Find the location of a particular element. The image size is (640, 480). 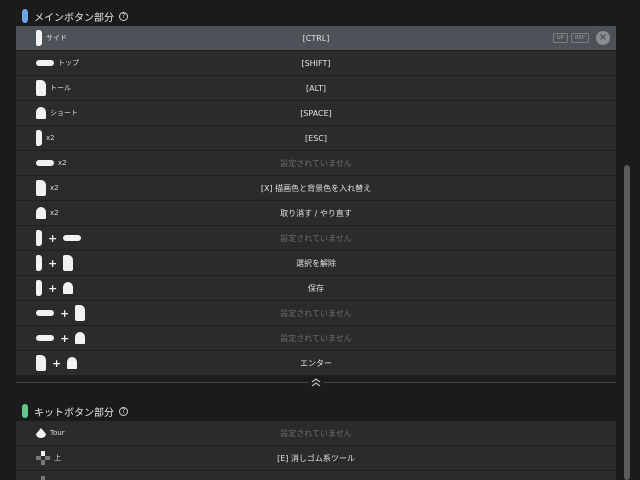

scrollbar-thumb is located at coordinates (627, 322).